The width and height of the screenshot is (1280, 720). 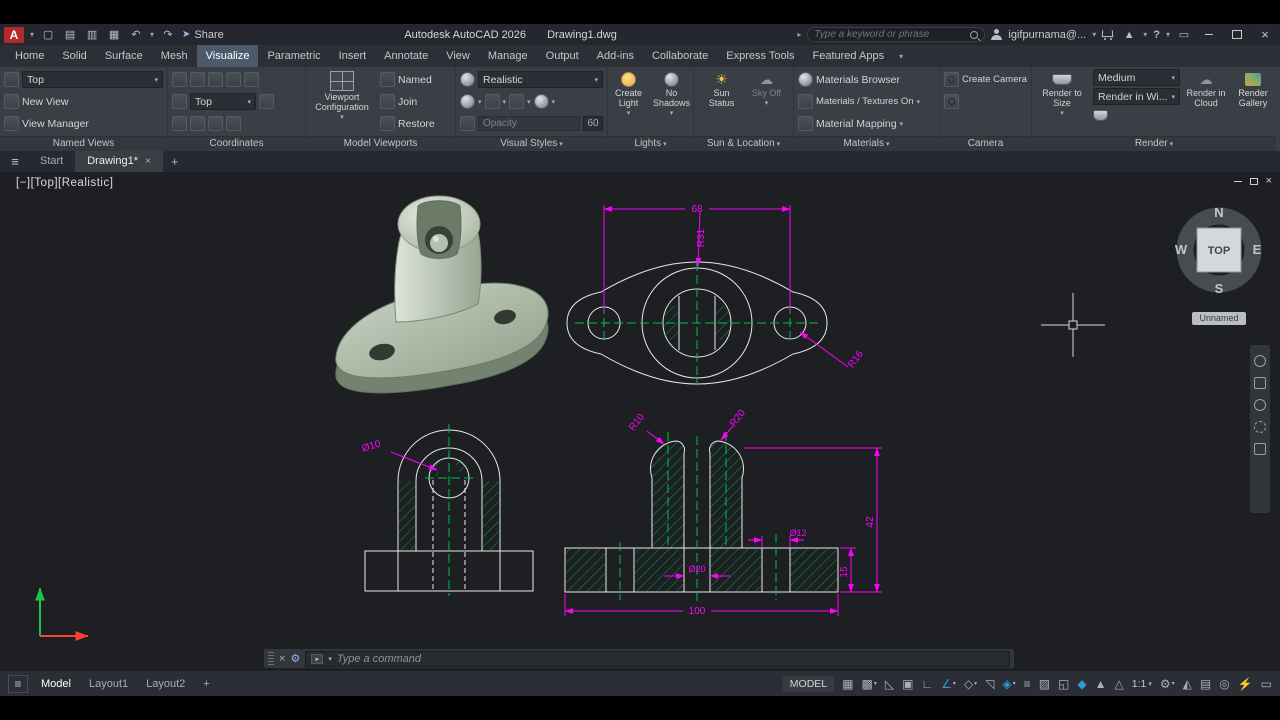 I want to click on ucs-icon, so click(x=197, y=79).